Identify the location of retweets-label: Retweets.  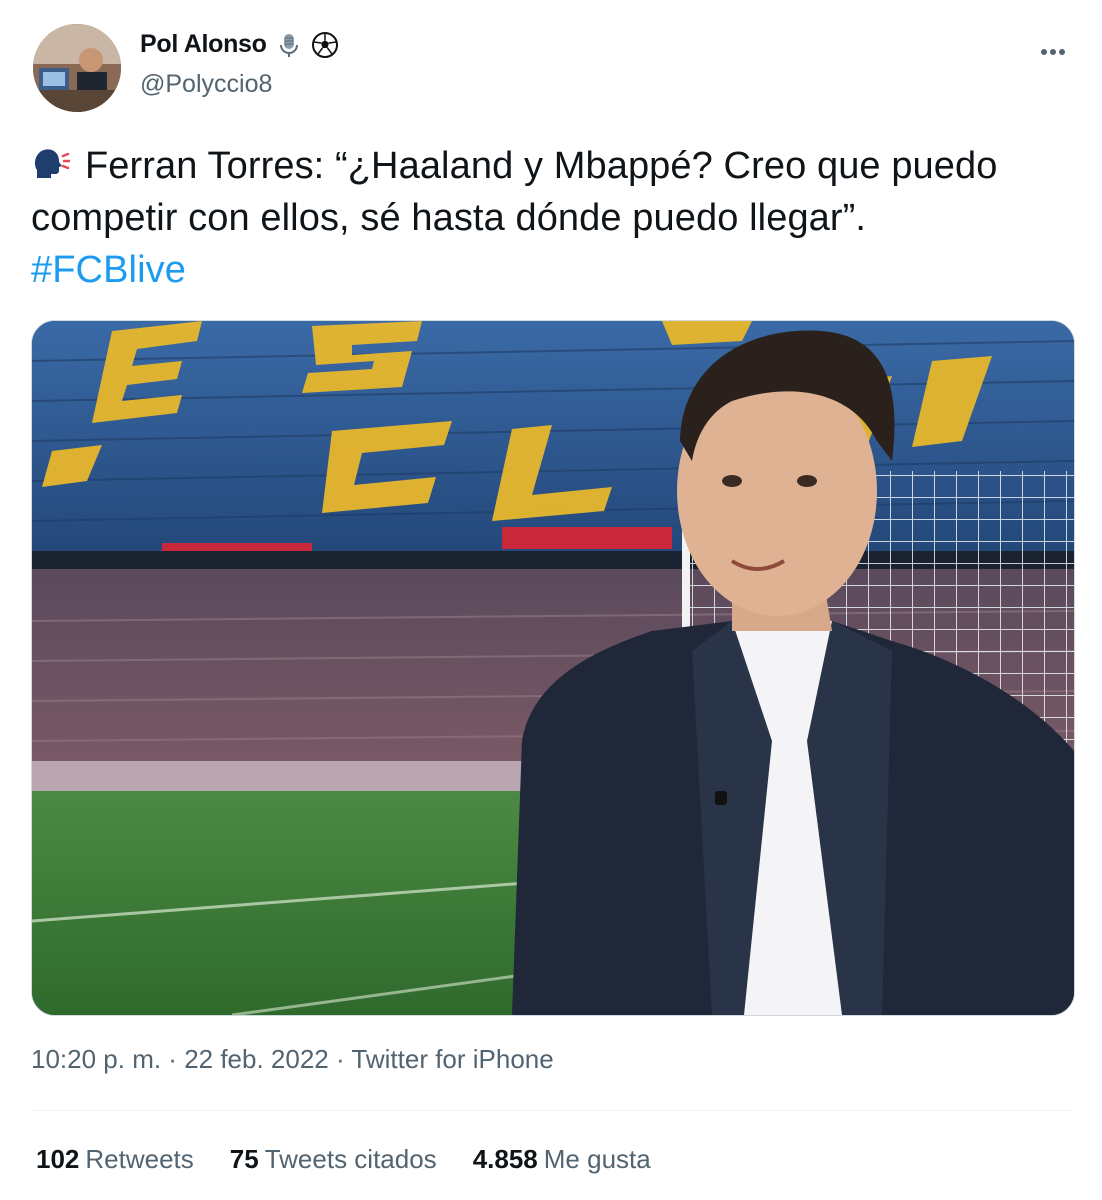
(139, 1159).